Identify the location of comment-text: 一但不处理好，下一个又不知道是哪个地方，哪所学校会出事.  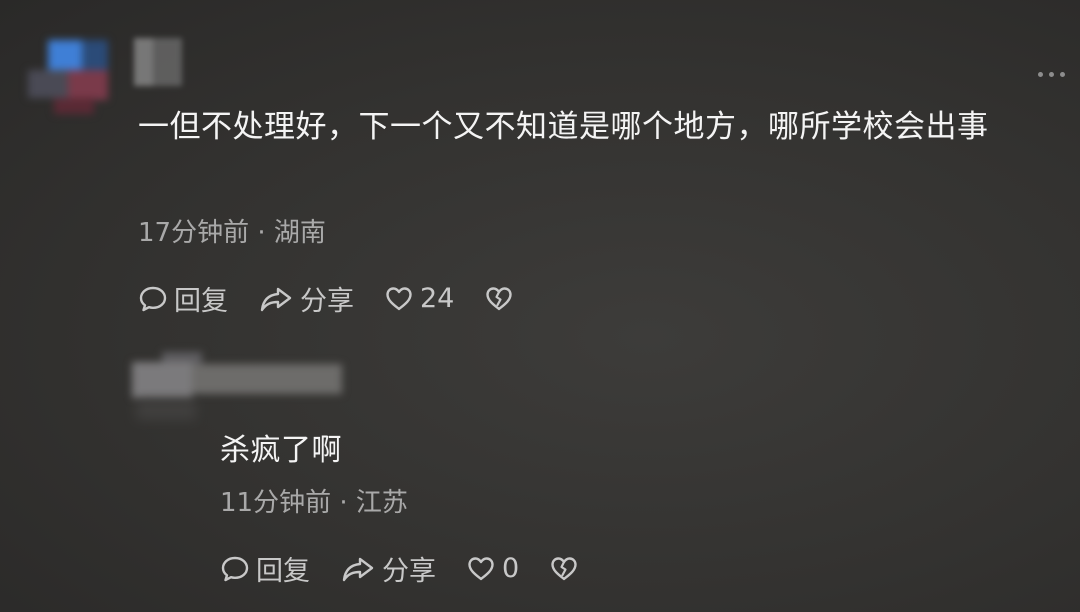
(563, 127).